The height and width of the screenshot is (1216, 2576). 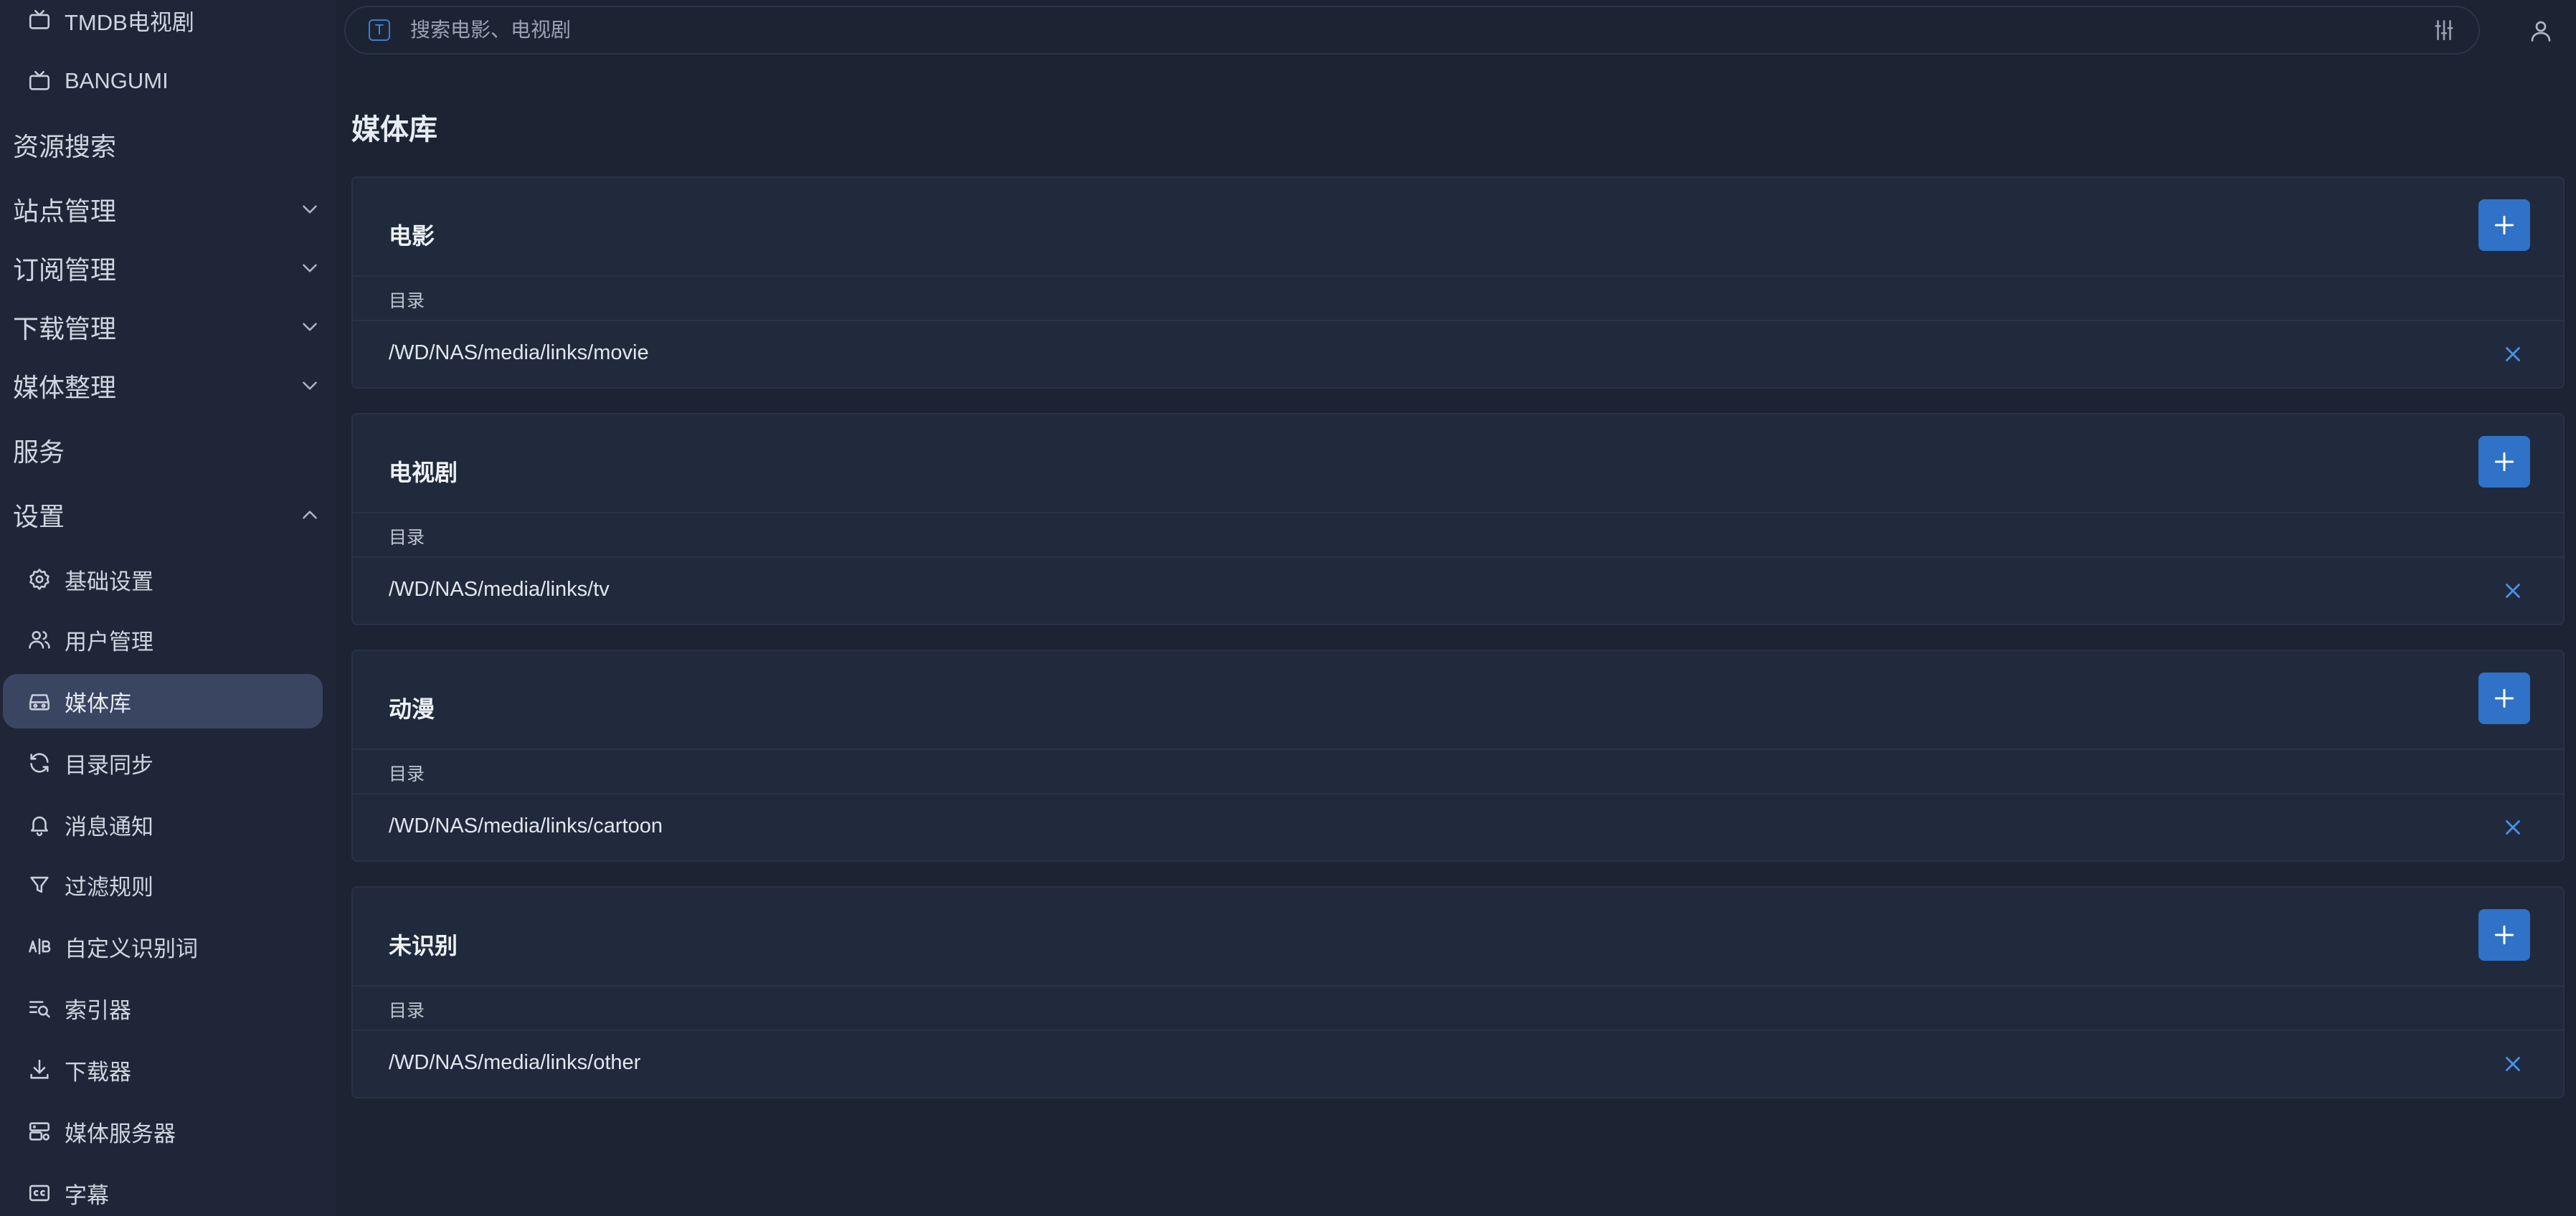 I want to click on sidebar-item-user-management: 用户管理, so click(x=168, y=639).